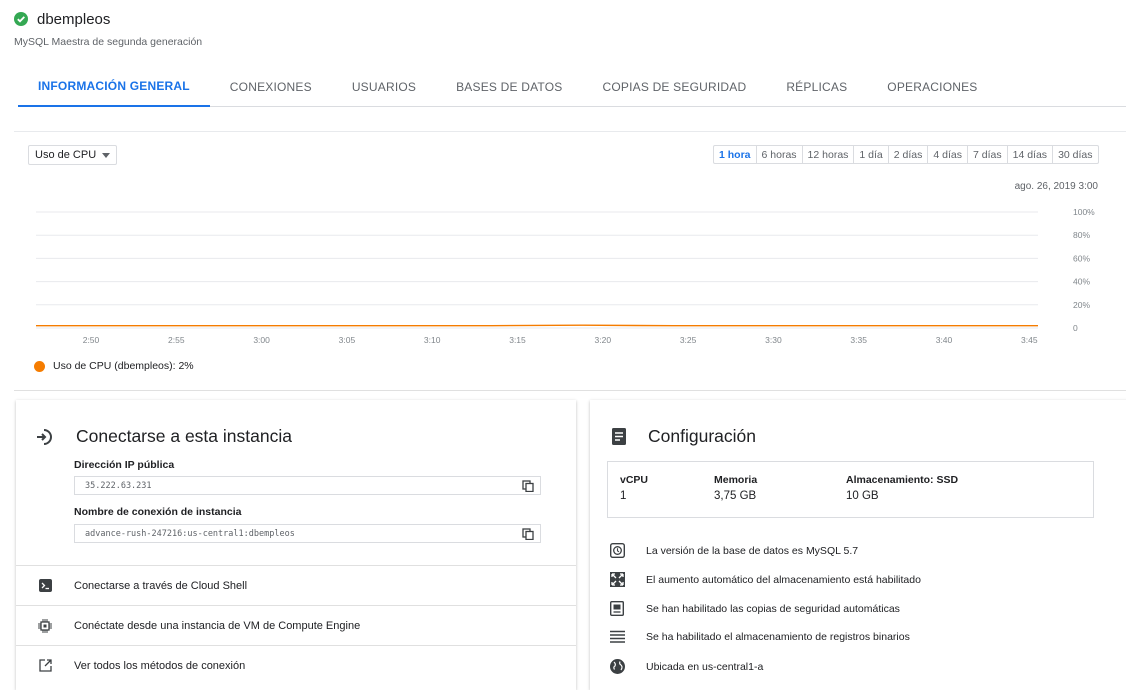 The image size is (1126, 690). Describe the element at coordinates (1081, 235) in the screenshot. I see `y-tick-label: 80%` at that location.